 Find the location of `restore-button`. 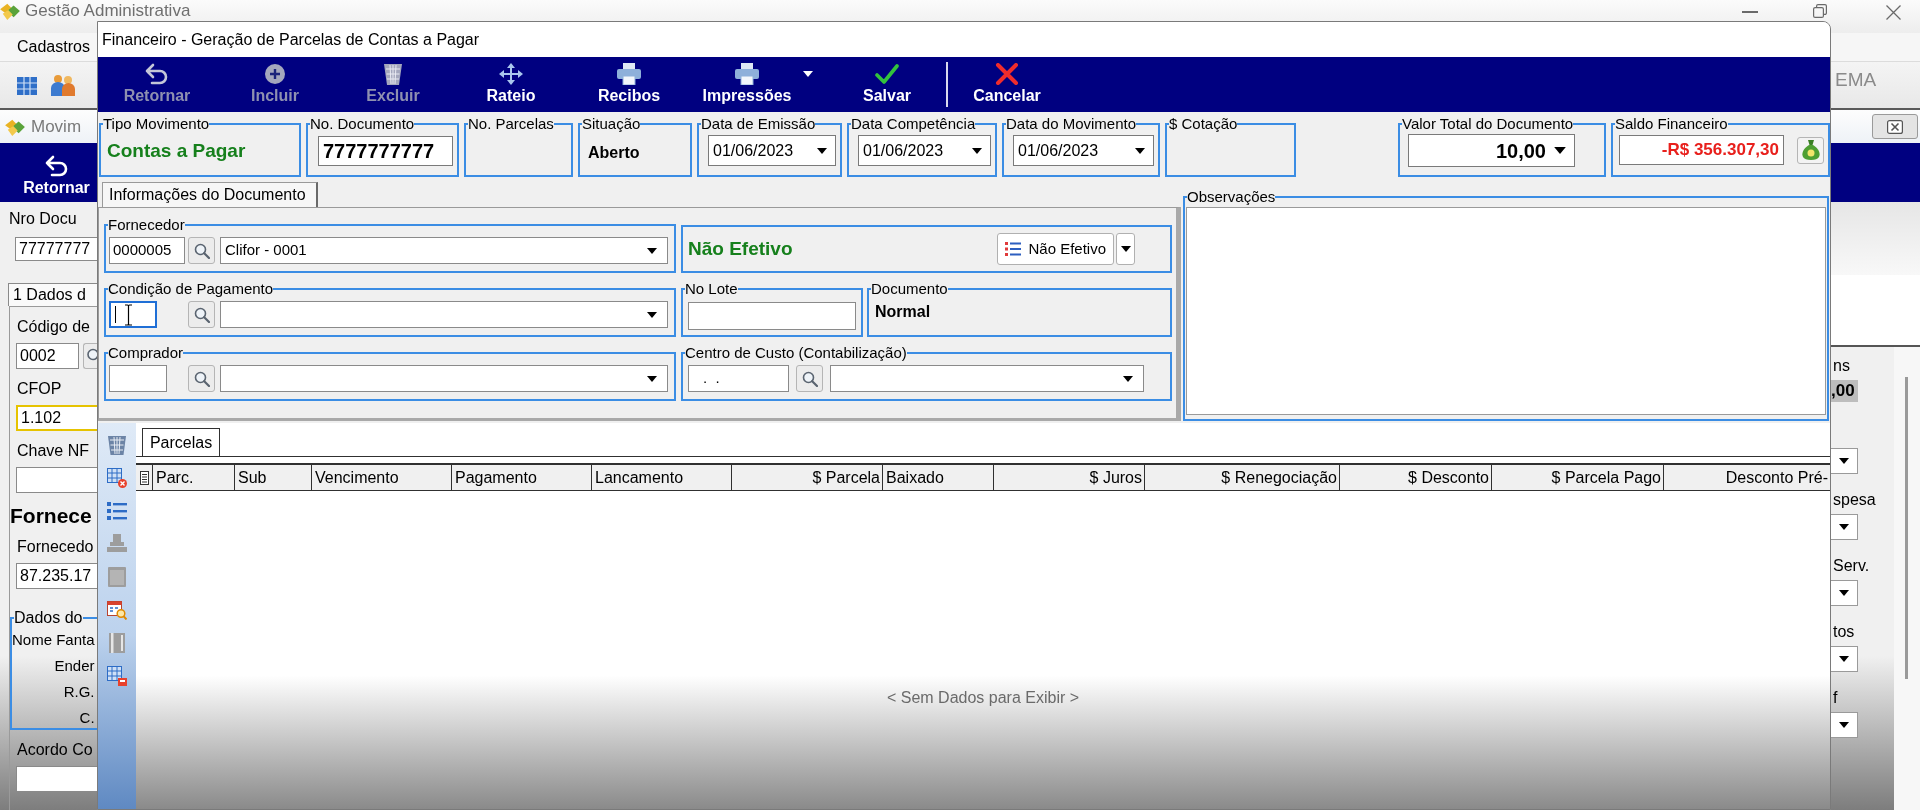

restore-button is located at coordinates (1820, 11).